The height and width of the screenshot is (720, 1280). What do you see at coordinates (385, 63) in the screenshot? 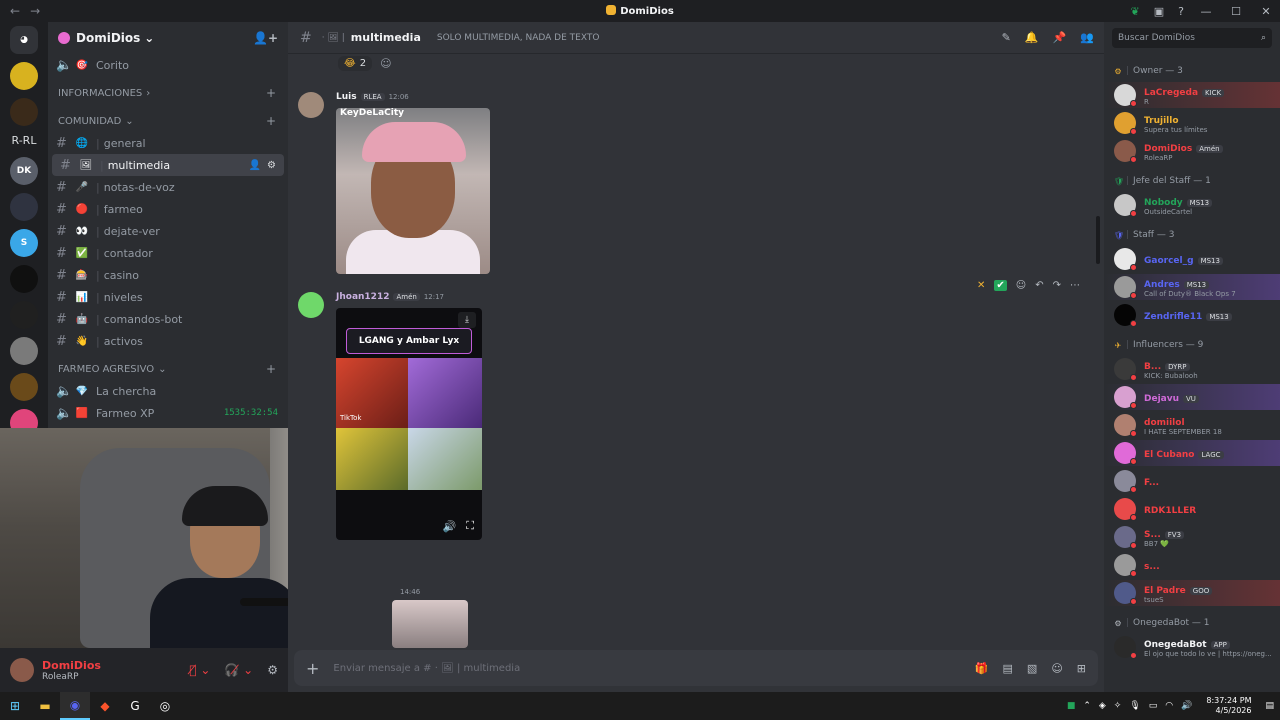
I see `add-reaction-icon: ☺` at bounding box center [385, 63].